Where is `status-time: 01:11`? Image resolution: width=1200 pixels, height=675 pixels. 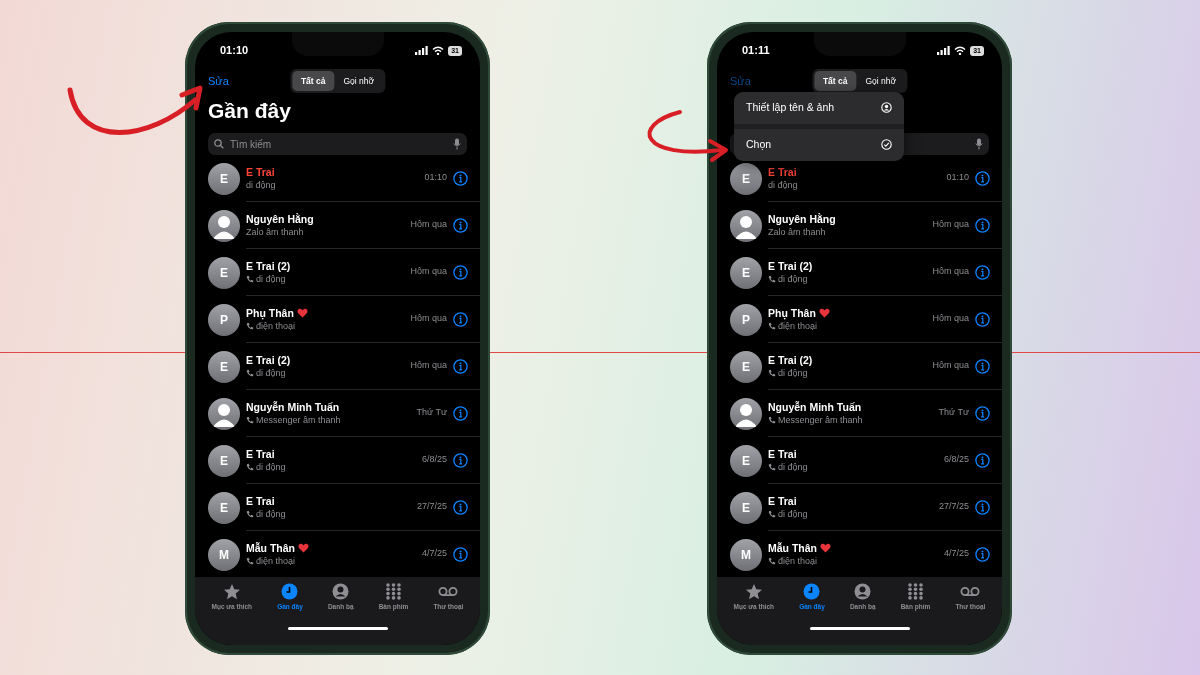 status-time: 01:11 is located at coordinates (756, 51).